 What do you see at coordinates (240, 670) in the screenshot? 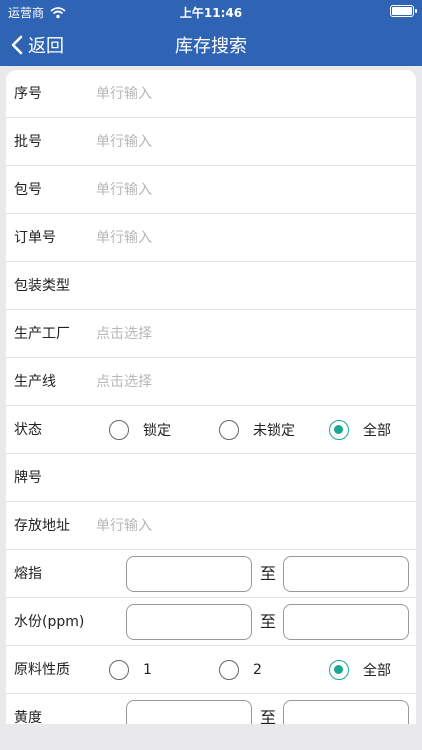
I see `material-option-2: 2` at bounding box center [240, 670].